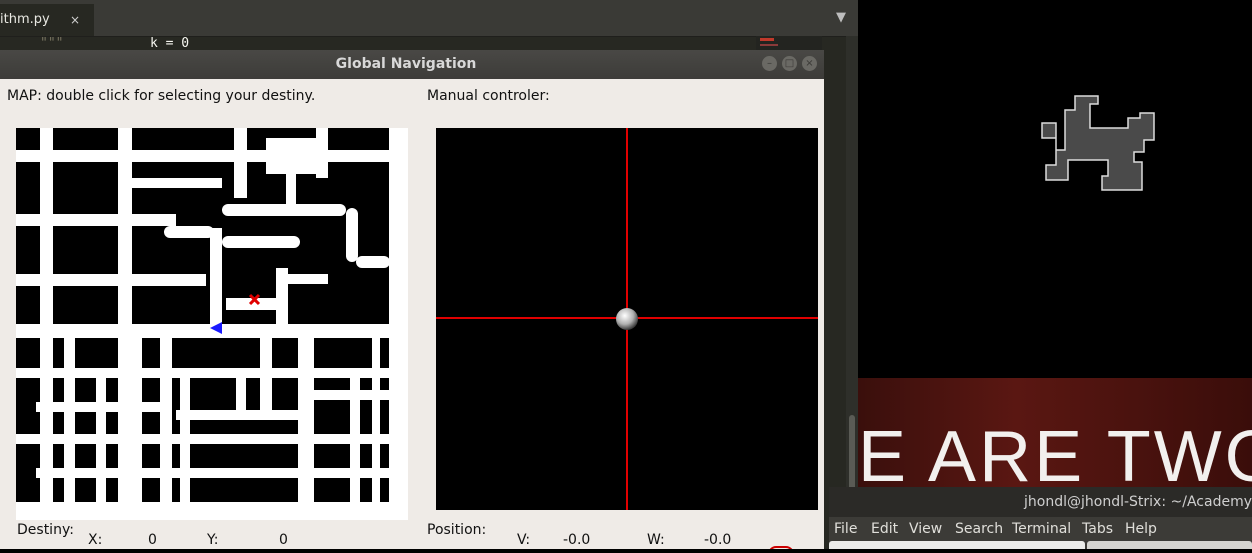  I want to click on terminal-menubar: File Edit View Search Terminal Tabs Help, so click(1040, 529).